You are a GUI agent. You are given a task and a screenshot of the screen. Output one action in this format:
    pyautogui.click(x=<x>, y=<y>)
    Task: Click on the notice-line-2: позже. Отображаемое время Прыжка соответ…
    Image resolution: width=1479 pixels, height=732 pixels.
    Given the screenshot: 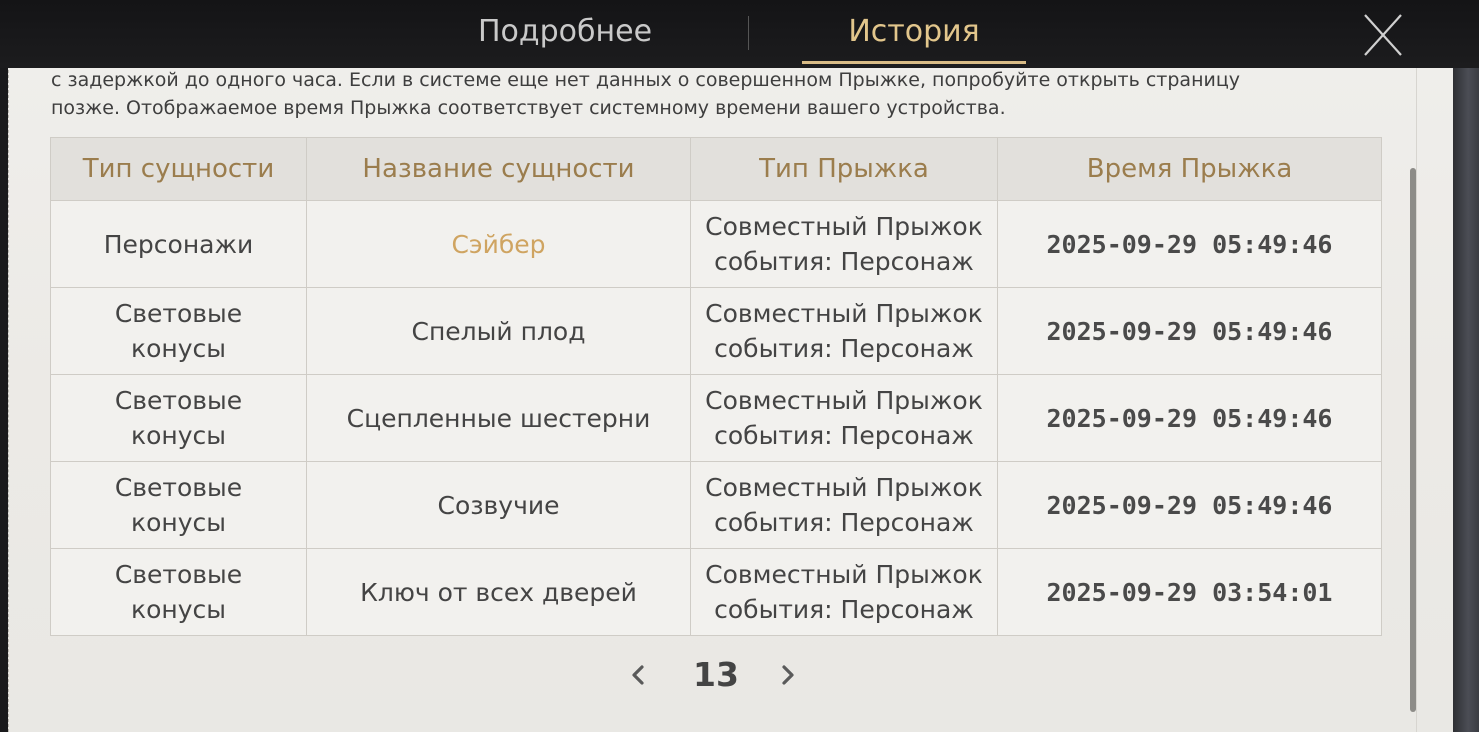 What is the action you would take?
    pyautogui.click(x=528, y=108)
    